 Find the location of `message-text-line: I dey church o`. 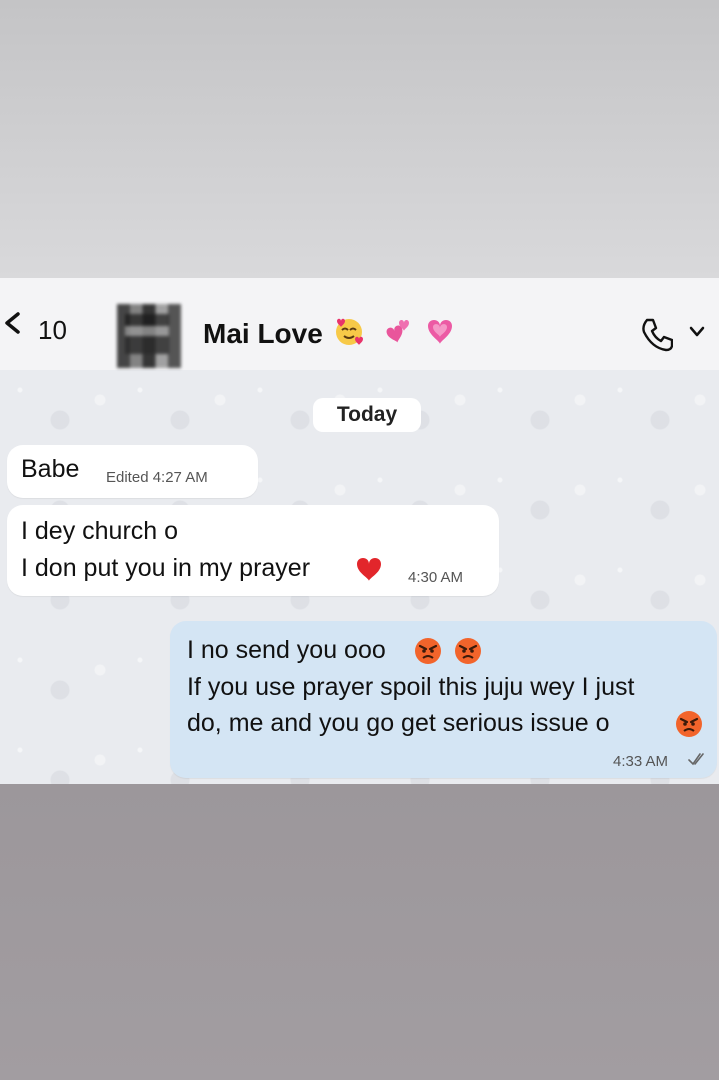

message-text-line: I dey church o is located at coordinates (100, 531).